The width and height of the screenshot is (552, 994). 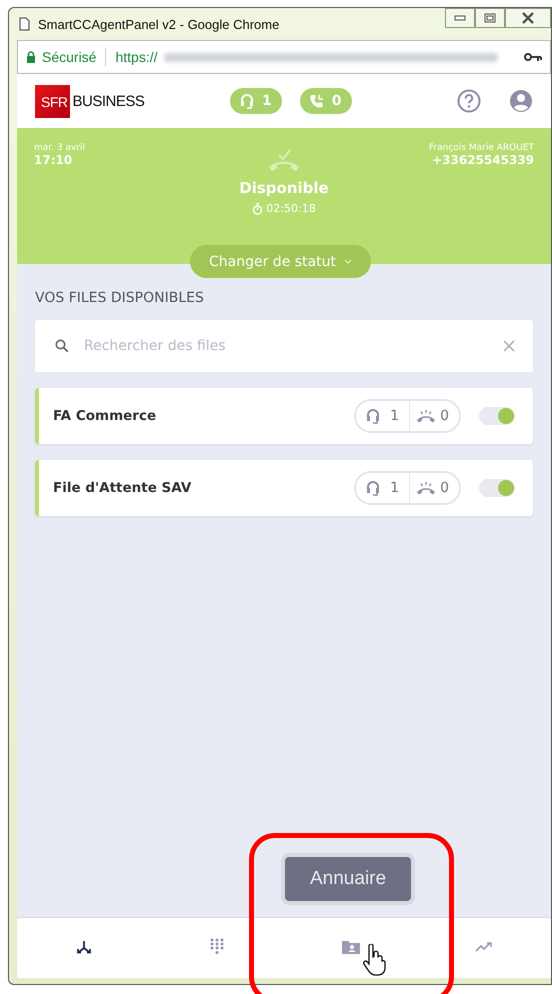 What do you see at coordinates (24, 24) in the screenshot?
I see `page-icon` at bounding box center [24, 24].